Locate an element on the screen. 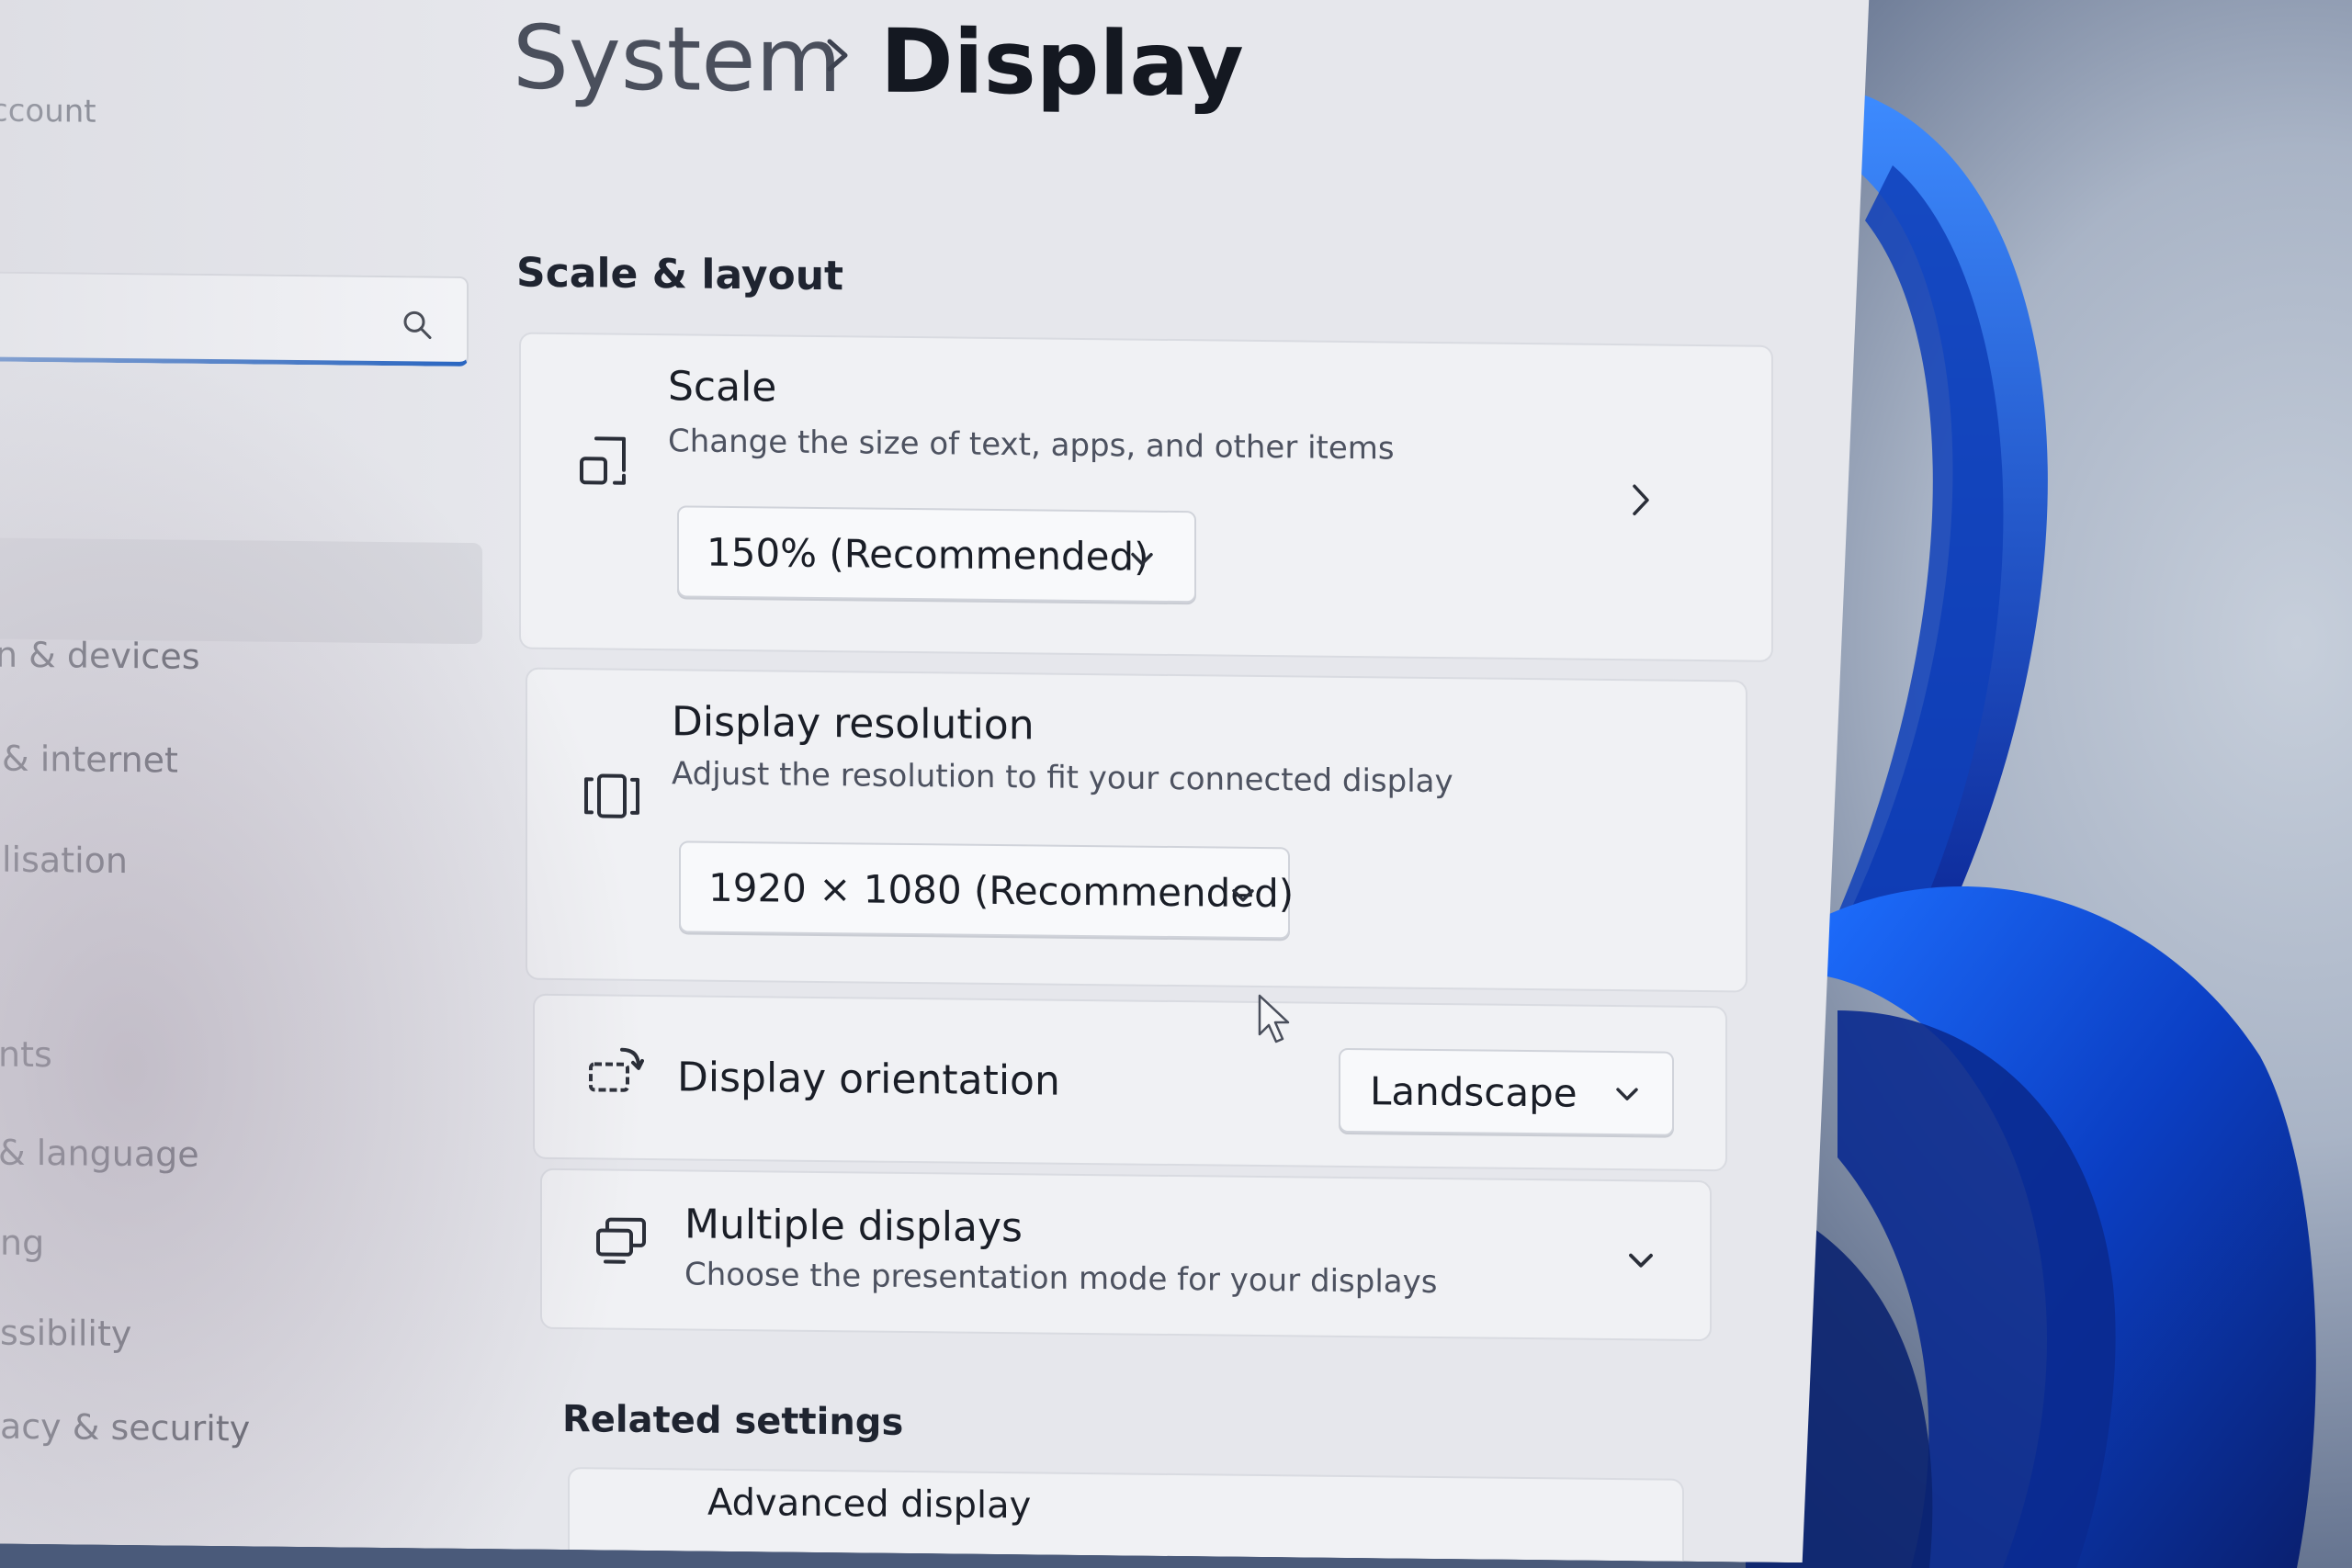  page-title: Display is located at coordinates (1062, 63).